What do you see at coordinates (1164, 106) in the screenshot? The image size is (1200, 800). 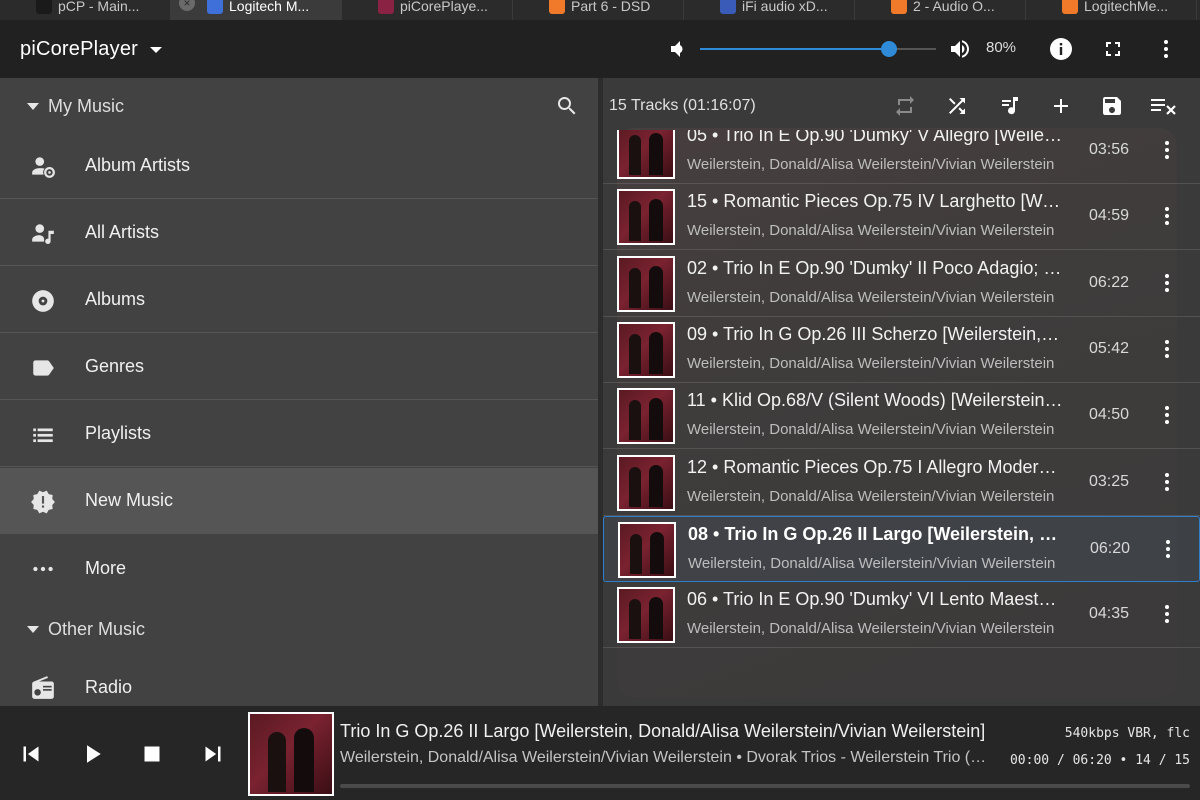 I see `clear-queue-icon` at bounding box center [1164, 106].